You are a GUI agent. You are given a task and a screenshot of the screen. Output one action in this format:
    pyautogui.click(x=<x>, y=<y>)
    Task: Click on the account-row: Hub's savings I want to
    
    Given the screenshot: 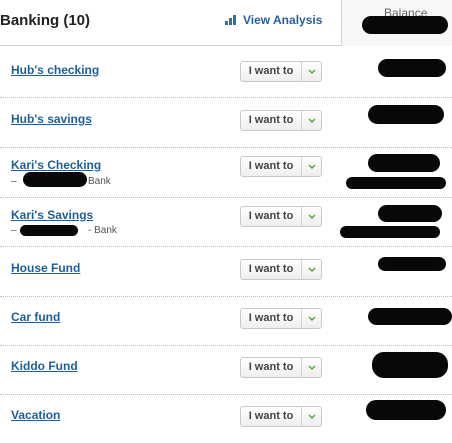 What is the action you would take?
    pyautogui.click(x=226, y=123)
    